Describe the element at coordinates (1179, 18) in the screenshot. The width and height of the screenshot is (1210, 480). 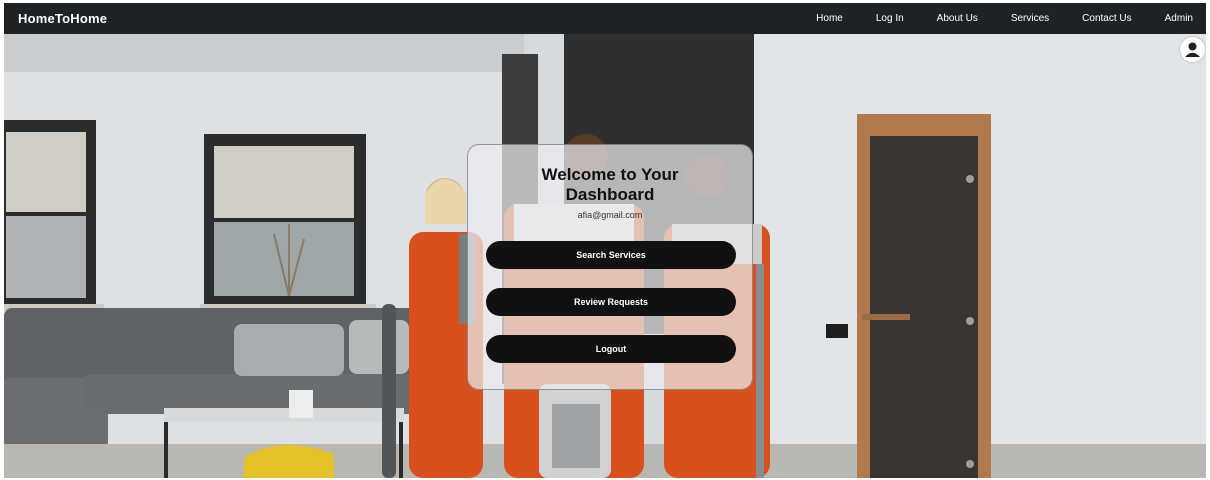
I see `nav-admin-link: Admin` at that location.